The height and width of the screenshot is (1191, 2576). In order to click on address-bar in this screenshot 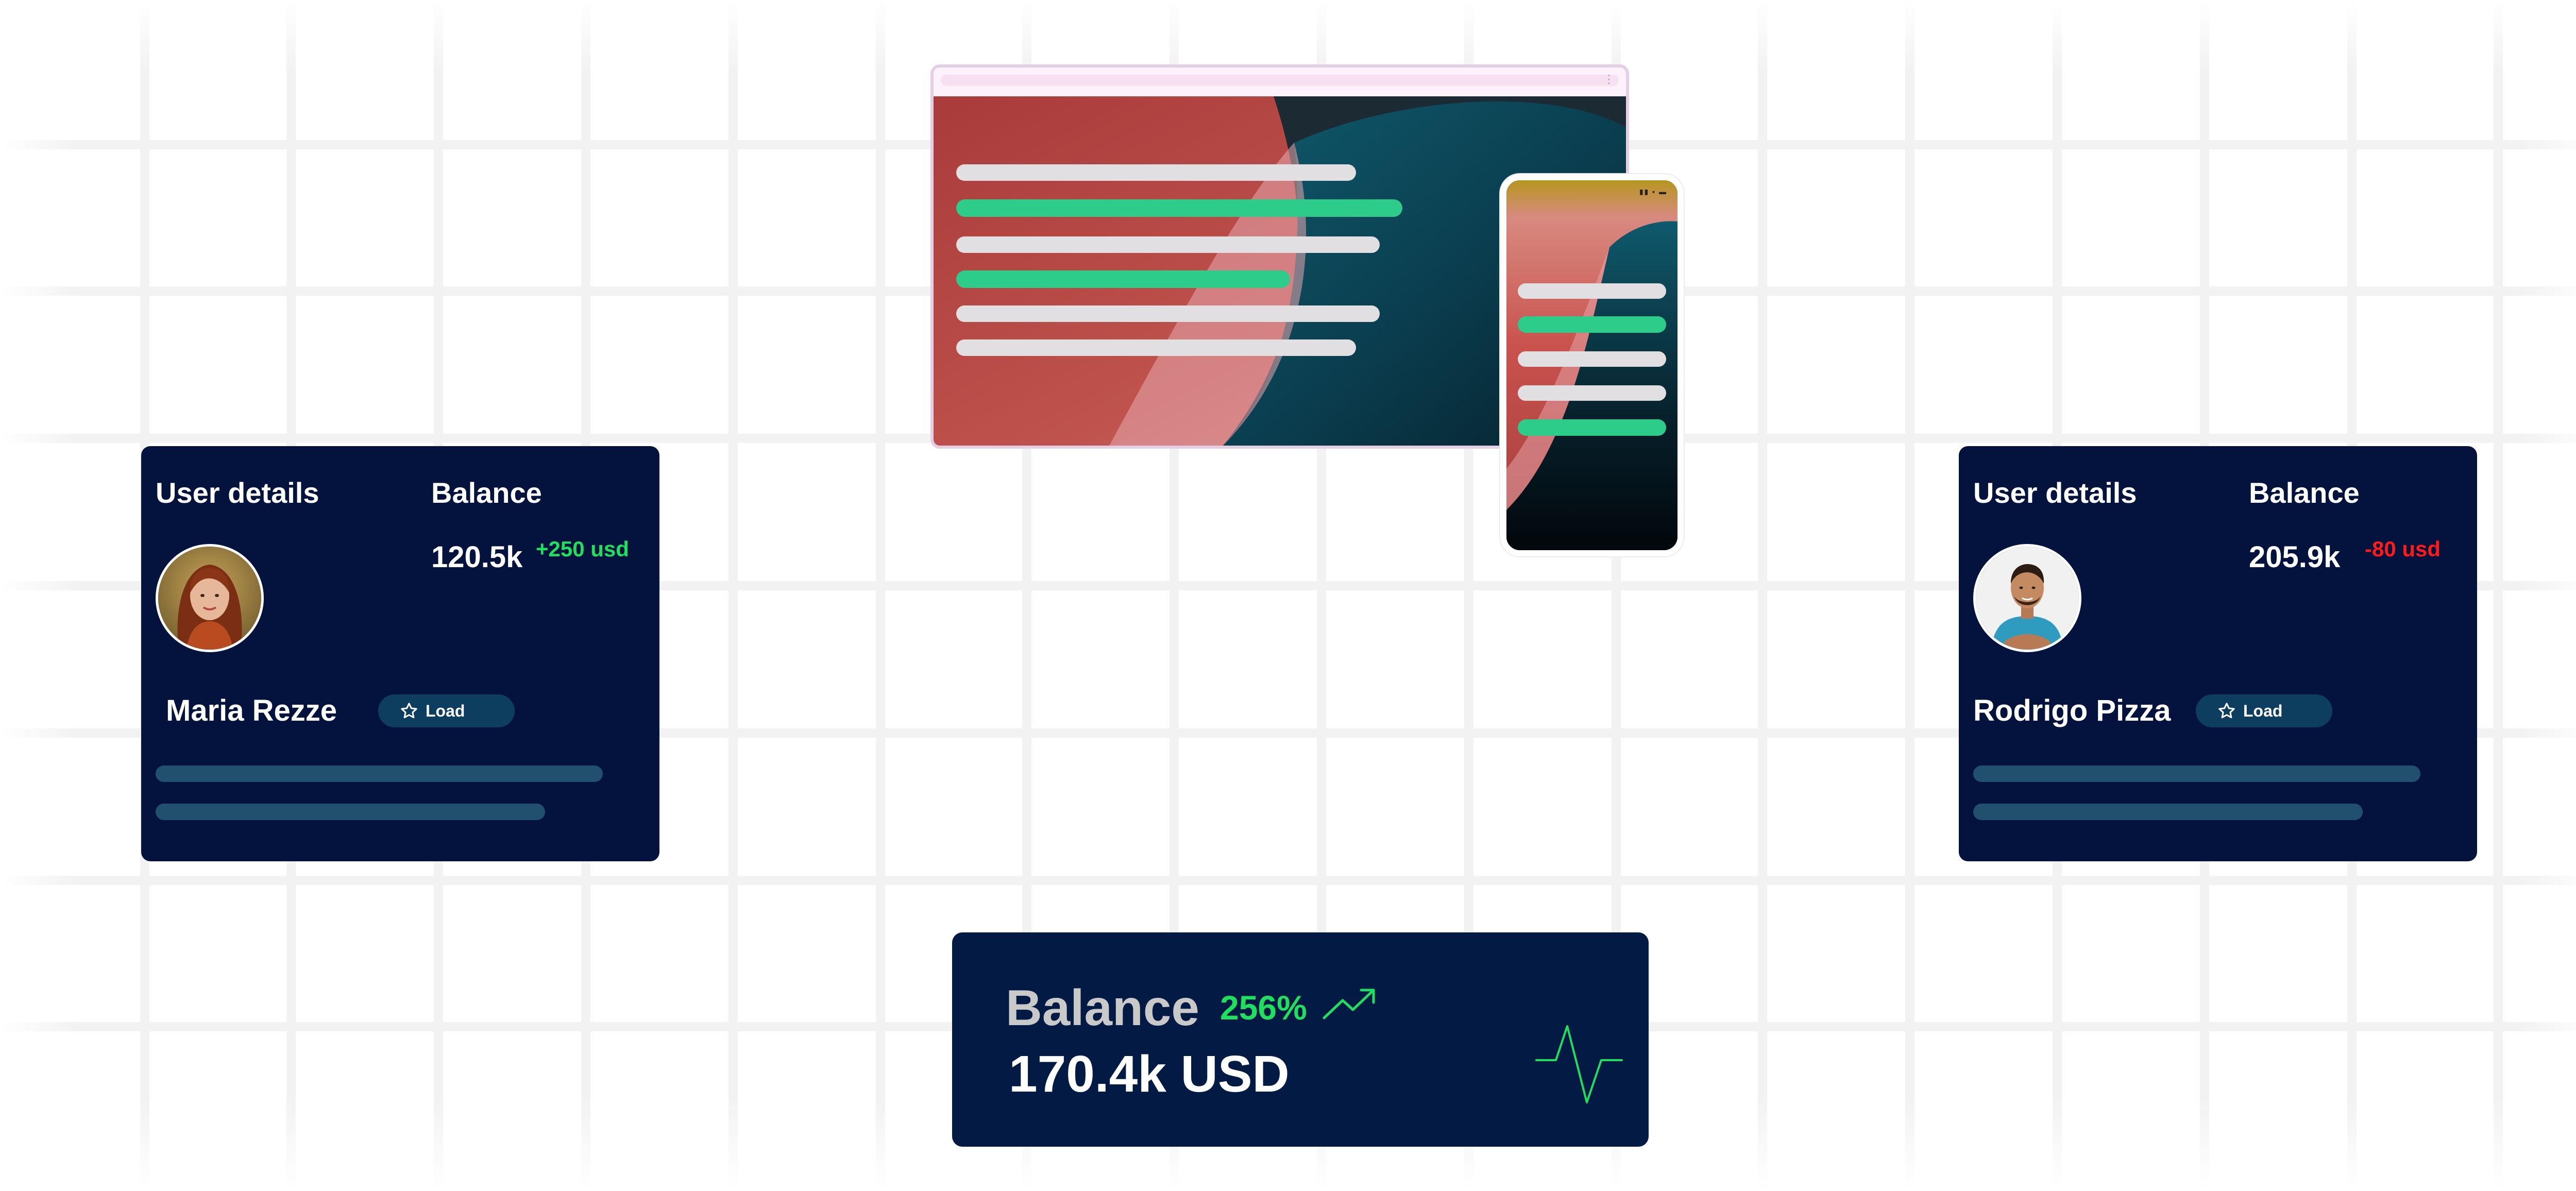, I will do `click(1280, 81)`.